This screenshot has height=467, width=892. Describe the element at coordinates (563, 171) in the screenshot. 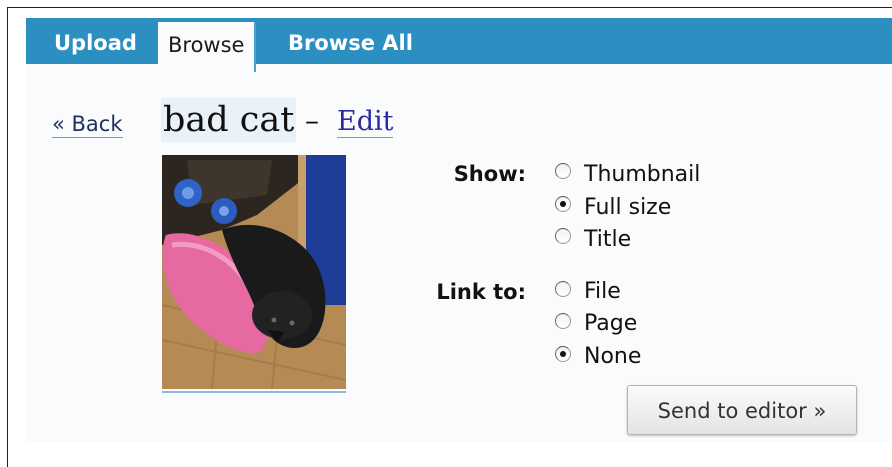

I see `show-thumbnail-radio` at that location.